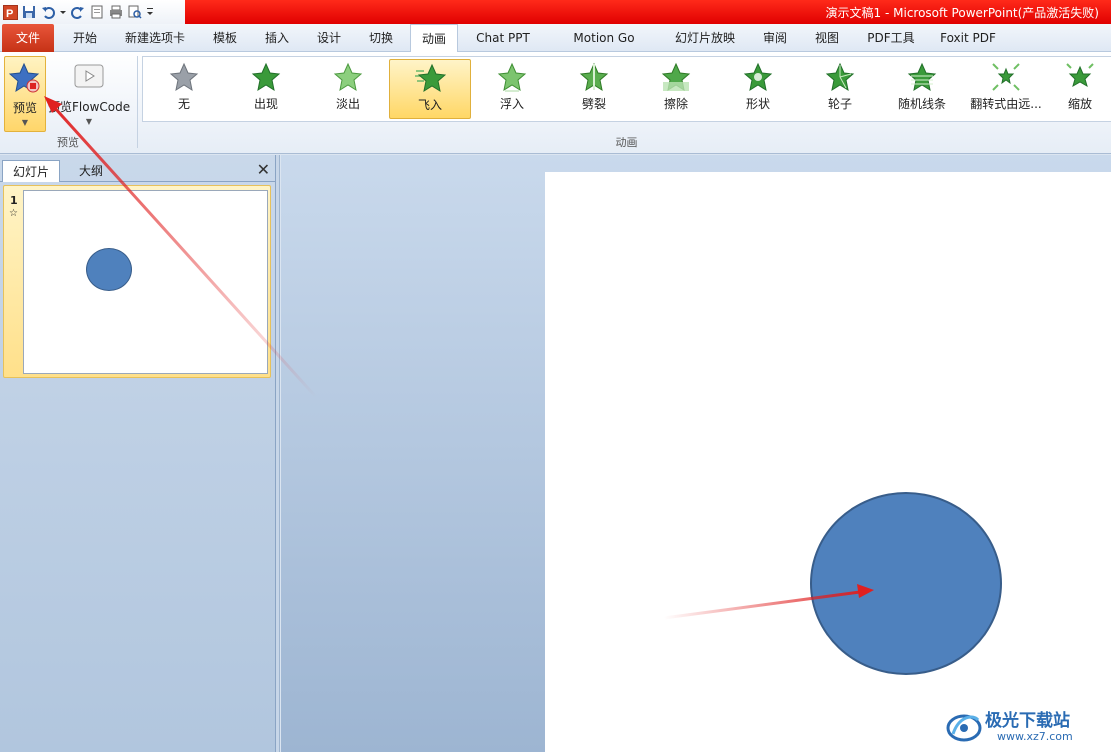 This screenshot has height=752, width=1111. Describe the element at coordinates (89, 107) in the screenshot. I see `flowcode-label: 预览FlowCode` at that location.